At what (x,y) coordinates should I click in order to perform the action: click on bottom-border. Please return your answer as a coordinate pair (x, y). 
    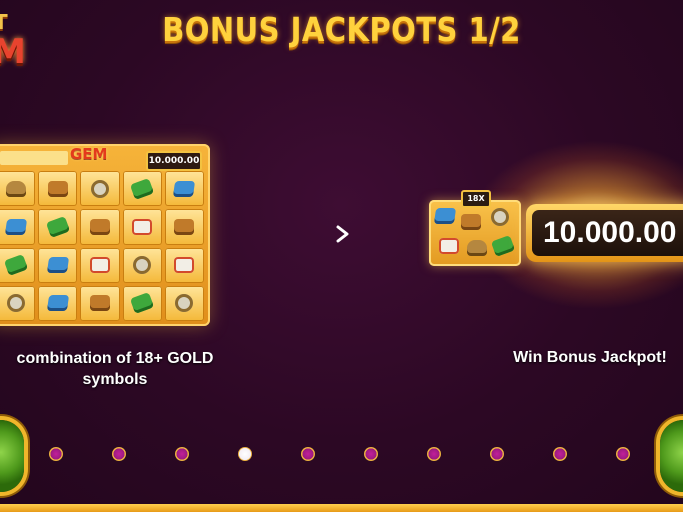
    Looking at the image, I should click on (341, 508).